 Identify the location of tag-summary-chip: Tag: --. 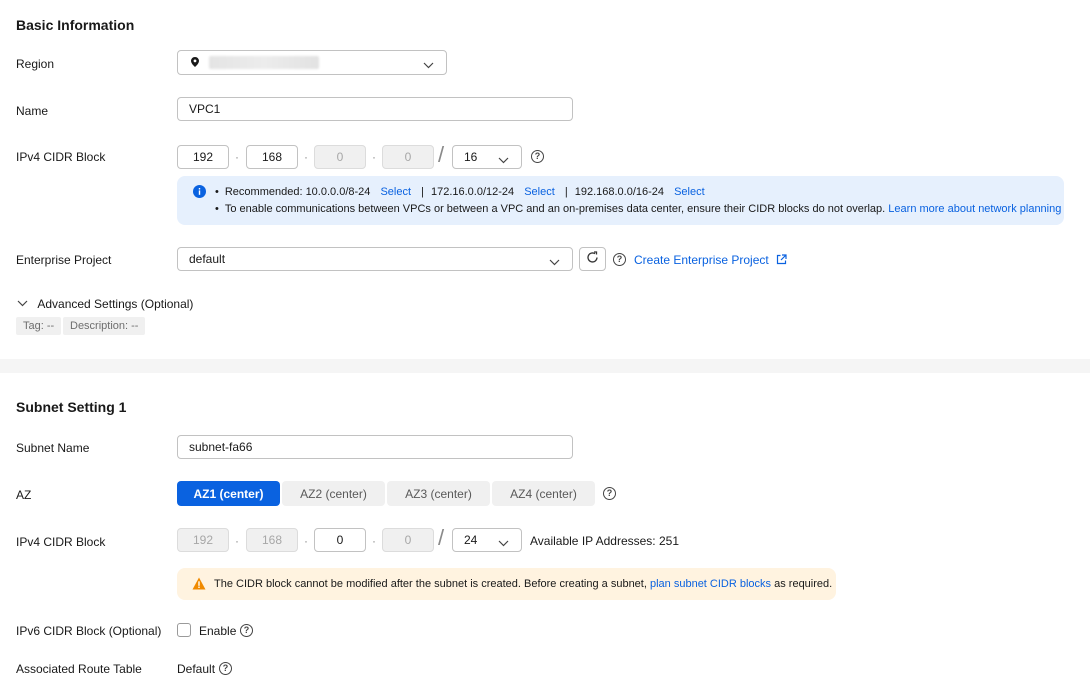
(39, 326).